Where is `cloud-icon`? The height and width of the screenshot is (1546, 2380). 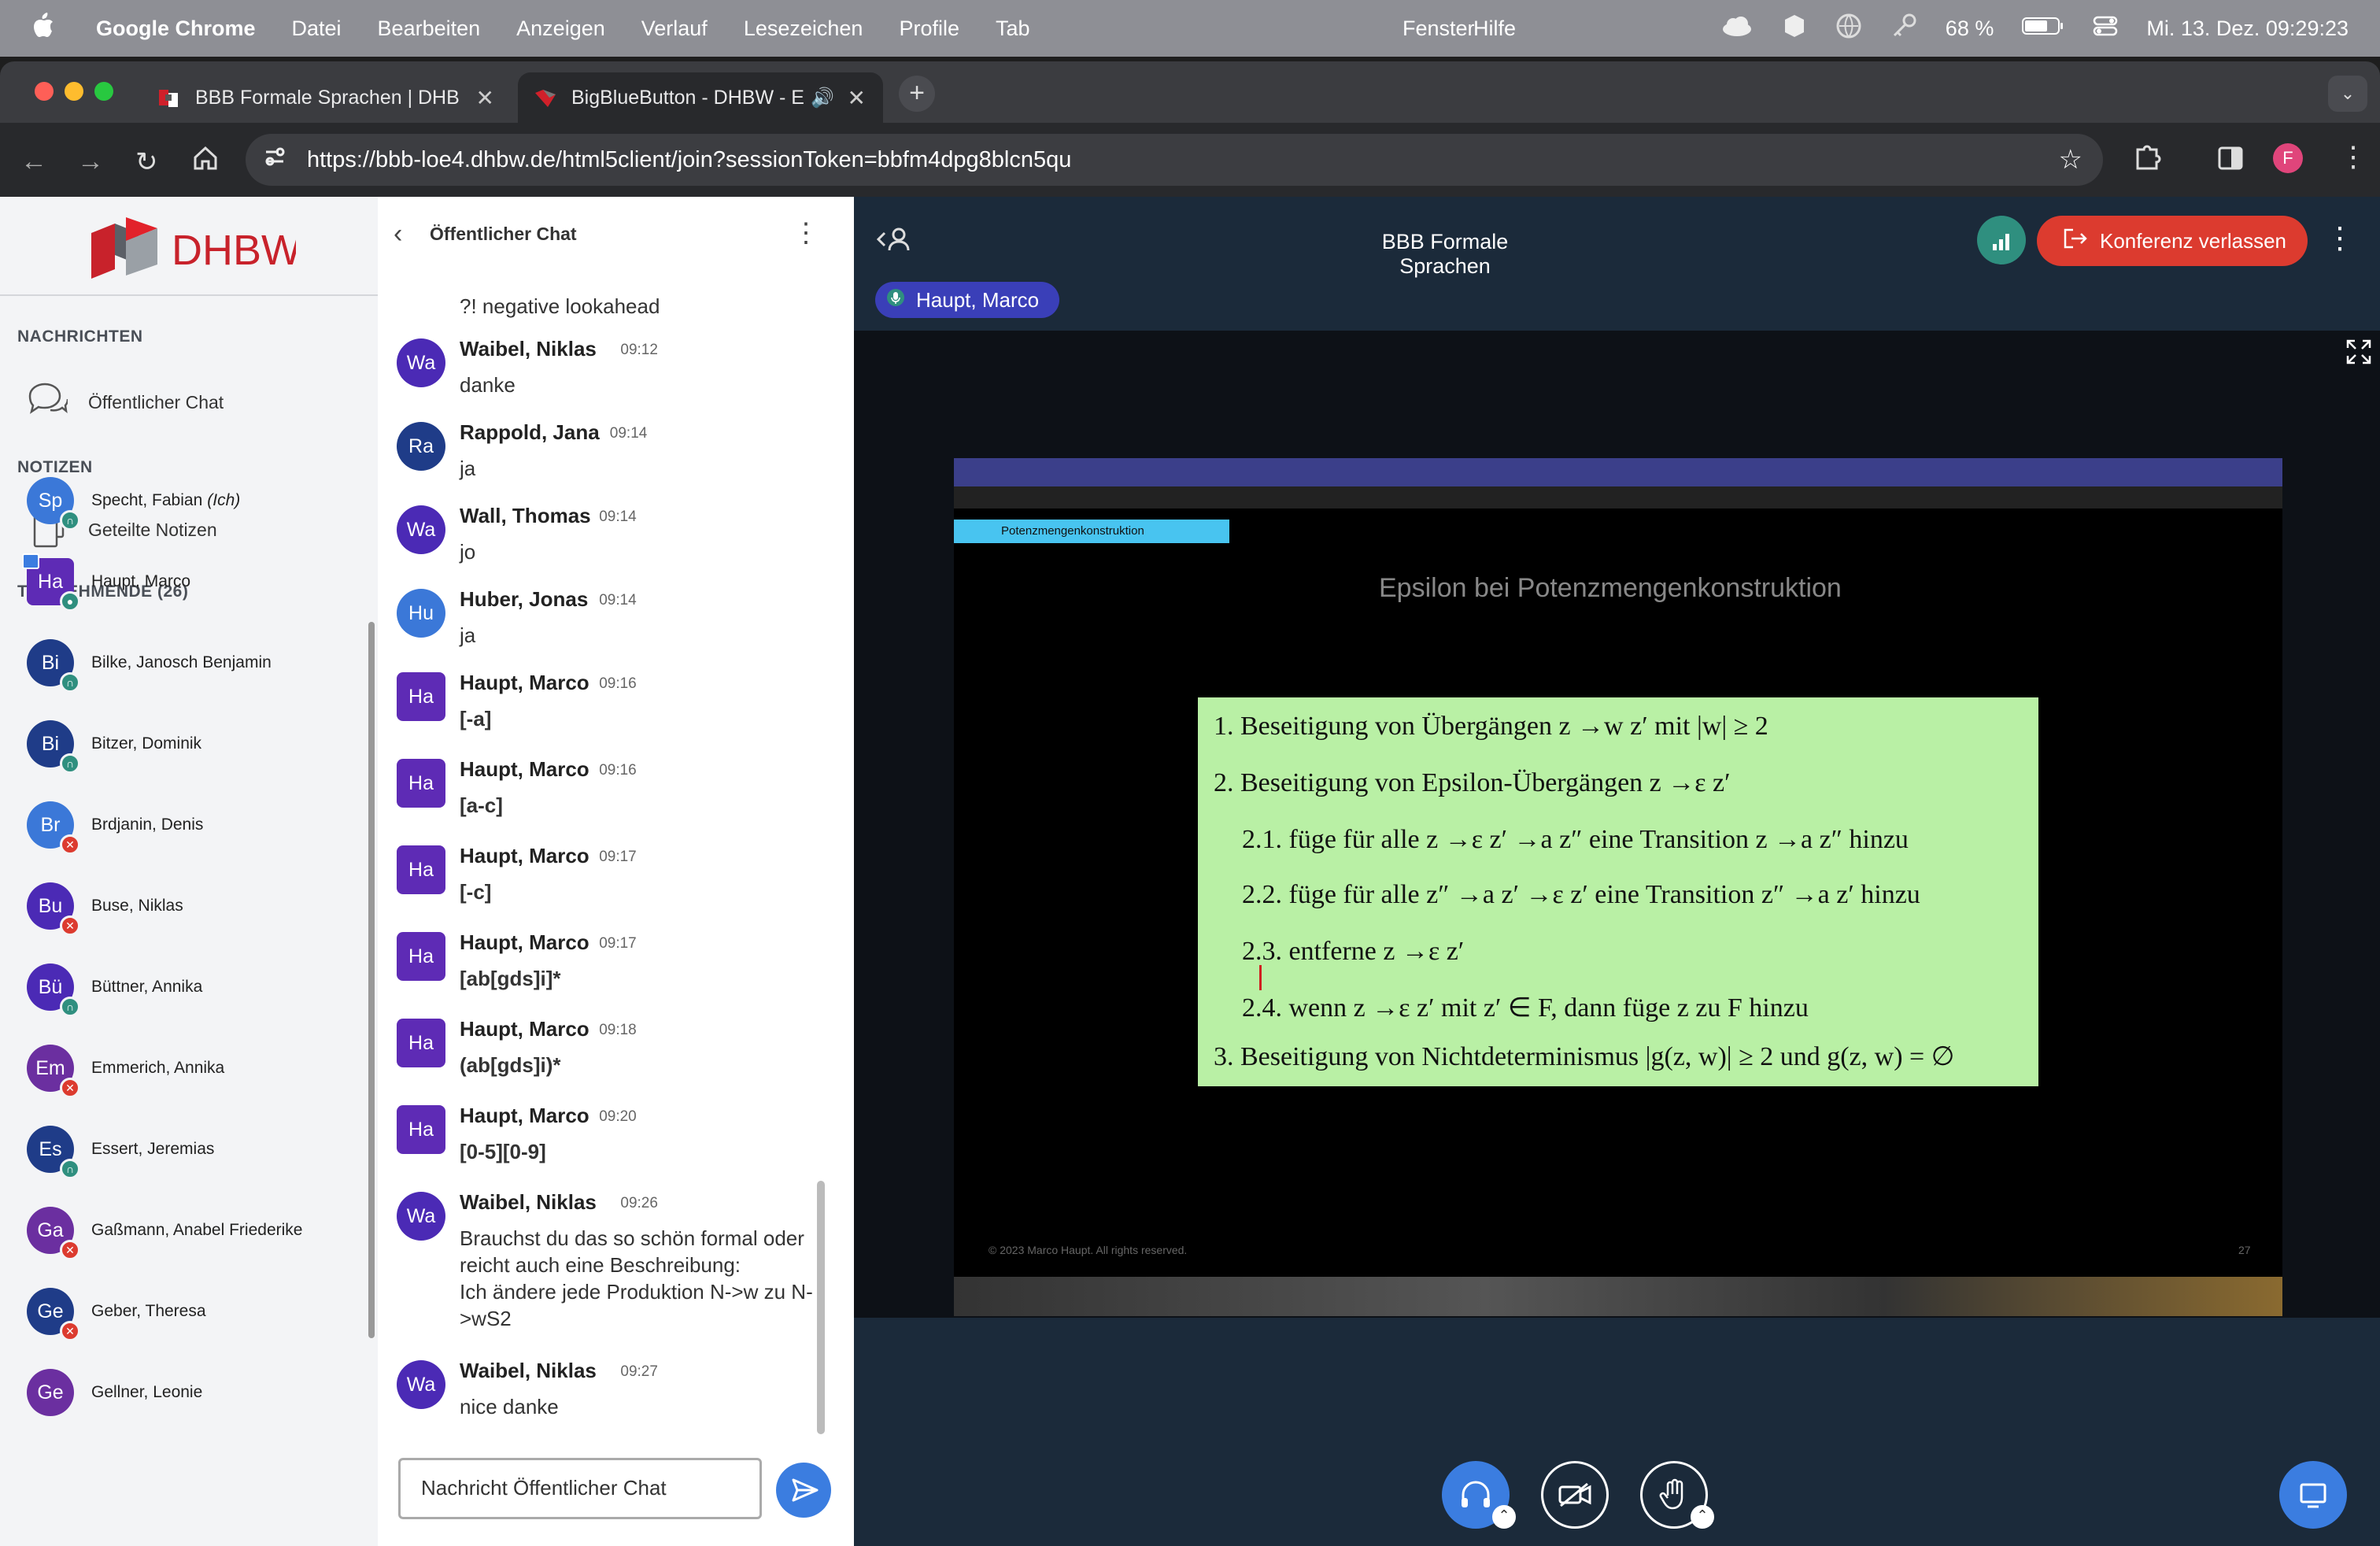 cloud-icon is located at coordinates (1737, 29).